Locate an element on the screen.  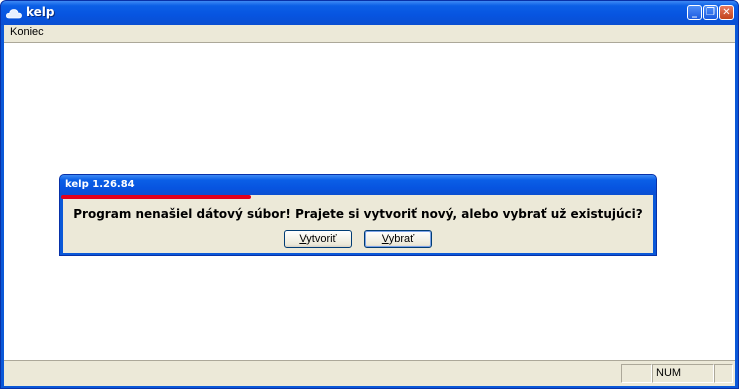
title-bar: kelp _ ❐ ✕ is located at coordinates (369, 13).